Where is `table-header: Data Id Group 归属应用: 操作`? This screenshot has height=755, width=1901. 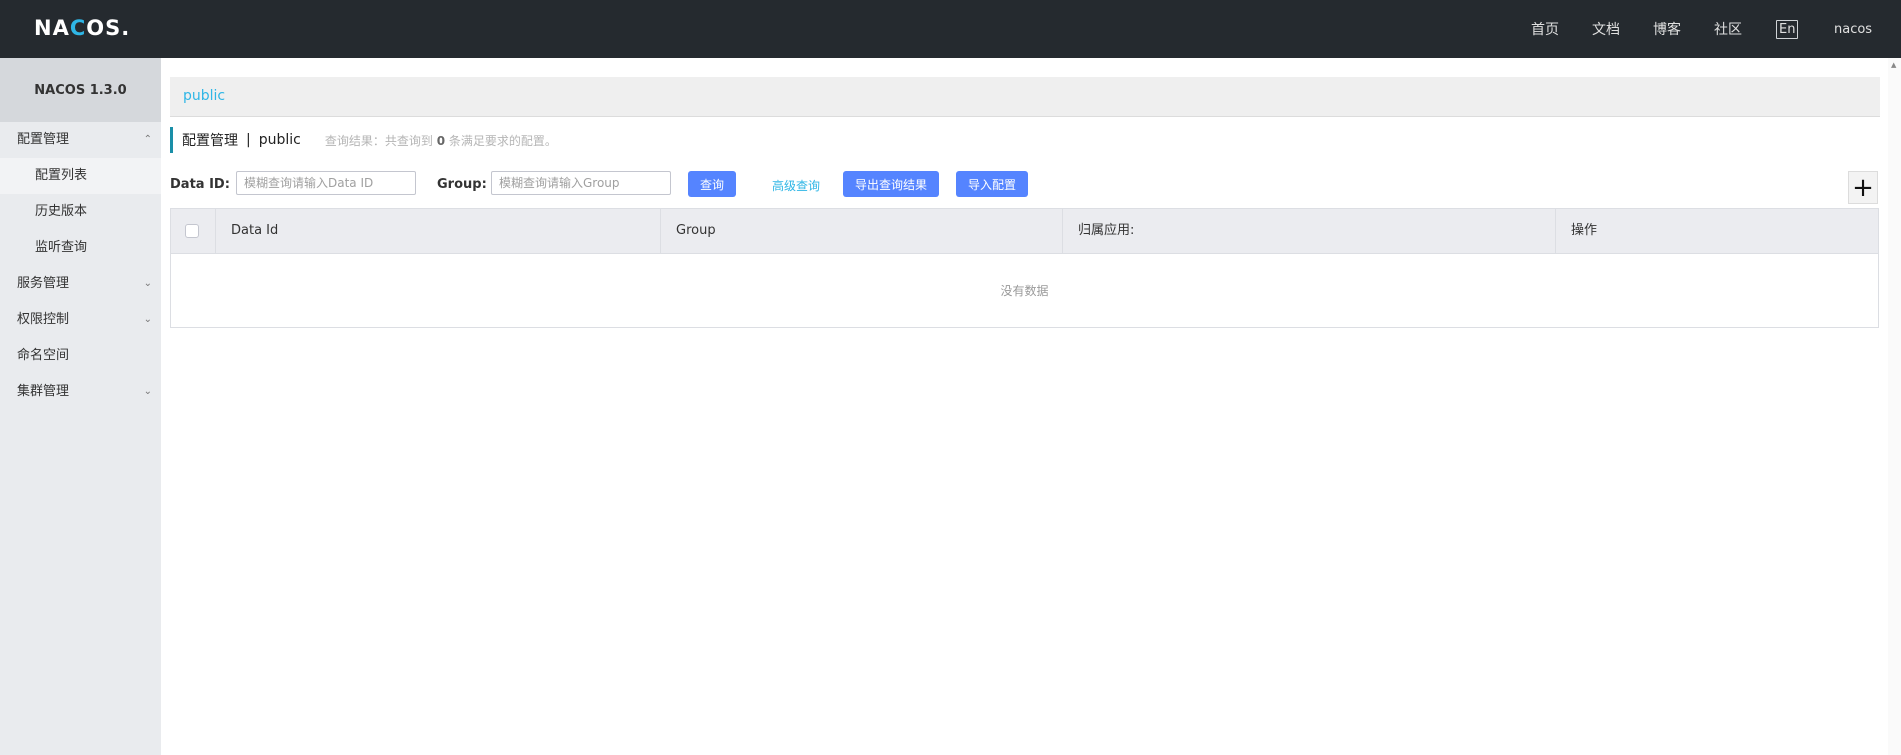
table-header: Data Id Group 归属应用: 操作 is located at coordinates (1024, 231).